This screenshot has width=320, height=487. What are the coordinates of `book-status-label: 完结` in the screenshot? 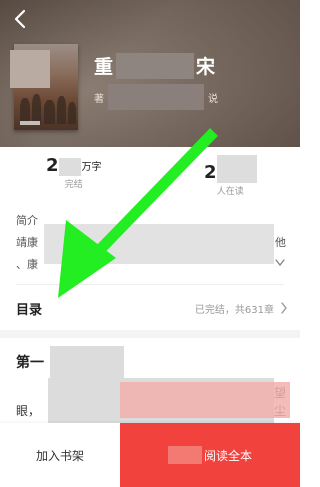 It's located at (73, 185).